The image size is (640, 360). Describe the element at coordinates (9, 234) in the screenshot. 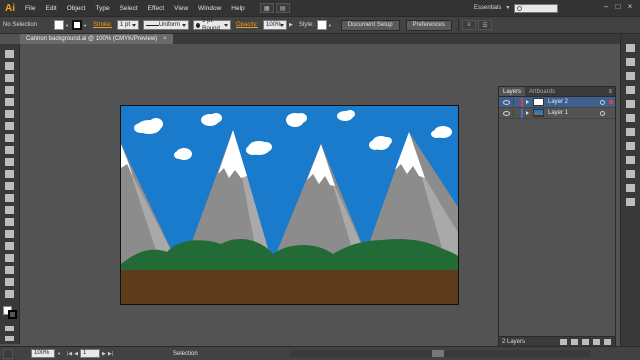

I see `free-transform-tool-icon` at that location.